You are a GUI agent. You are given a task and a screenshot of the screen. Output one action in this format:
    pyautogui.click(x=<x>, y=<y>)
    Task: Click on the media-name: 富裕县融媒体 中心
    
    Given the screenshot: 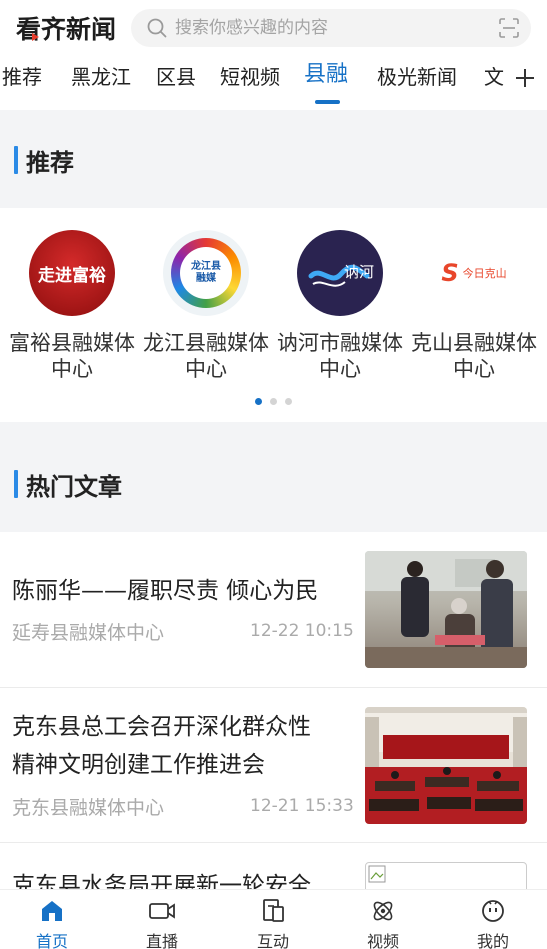 What is the action you would take?
    pyautogui.click(x=72, y=356)
    